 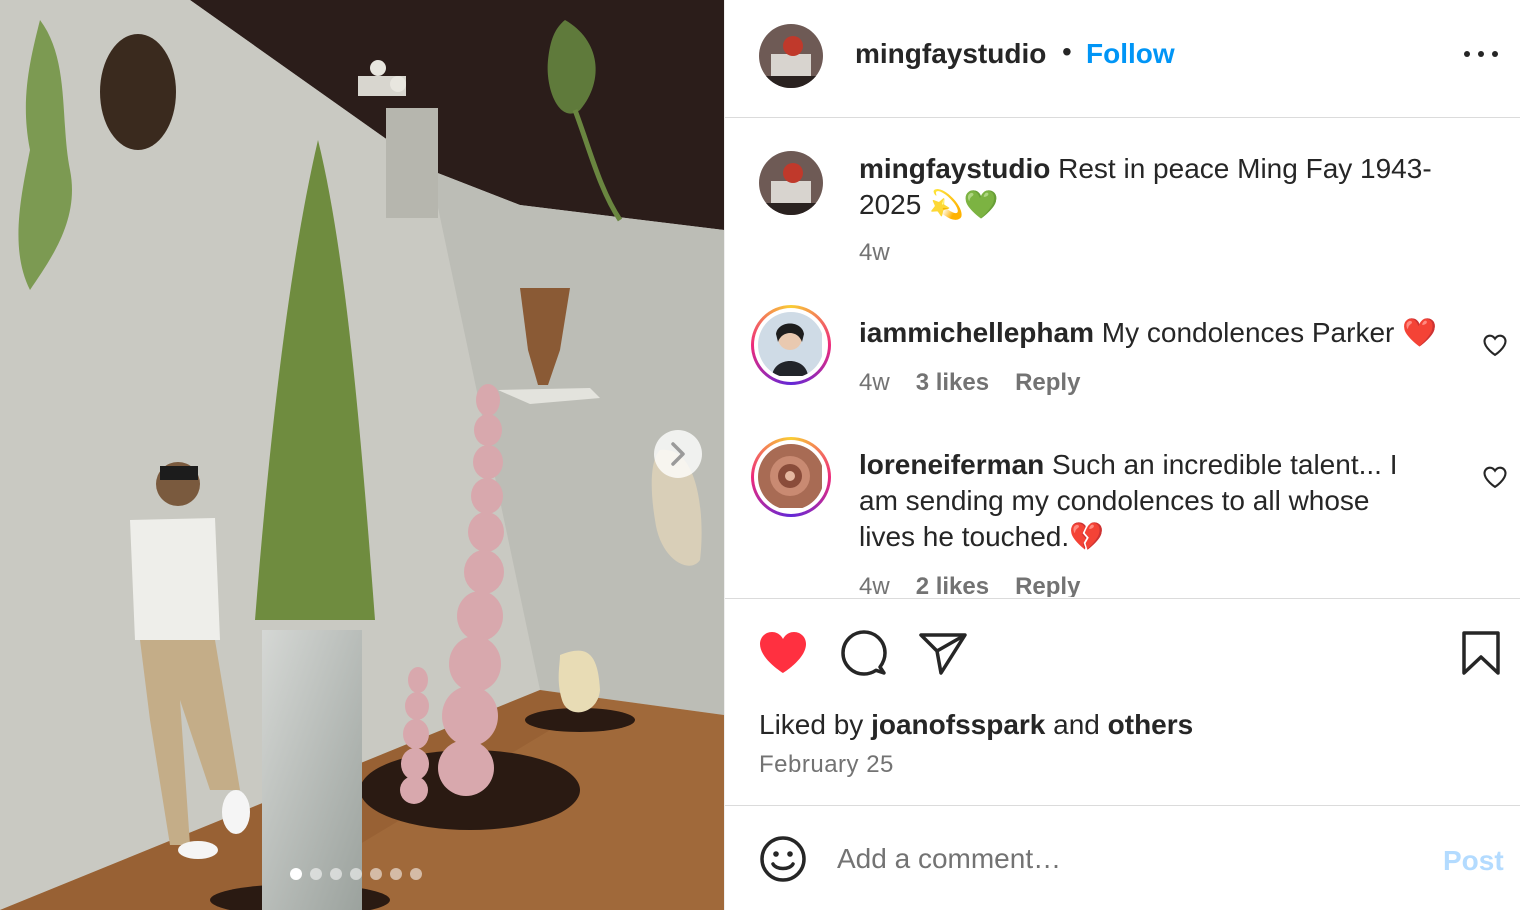 I want to click on comment-meta: 4w 3 likes Reply, so click(x=969, y=383).